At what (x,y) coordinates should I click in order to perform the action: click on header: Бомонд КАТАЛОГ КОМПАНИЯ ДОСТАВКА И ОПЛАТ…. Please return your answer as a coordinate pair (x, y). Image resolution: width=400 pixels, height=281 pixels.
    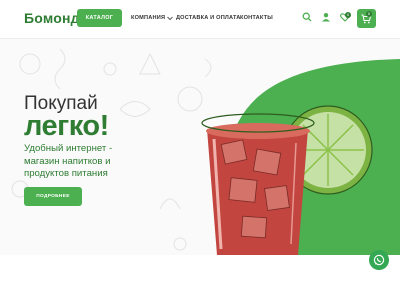
    Looking at the image, I should click on (200, 19).